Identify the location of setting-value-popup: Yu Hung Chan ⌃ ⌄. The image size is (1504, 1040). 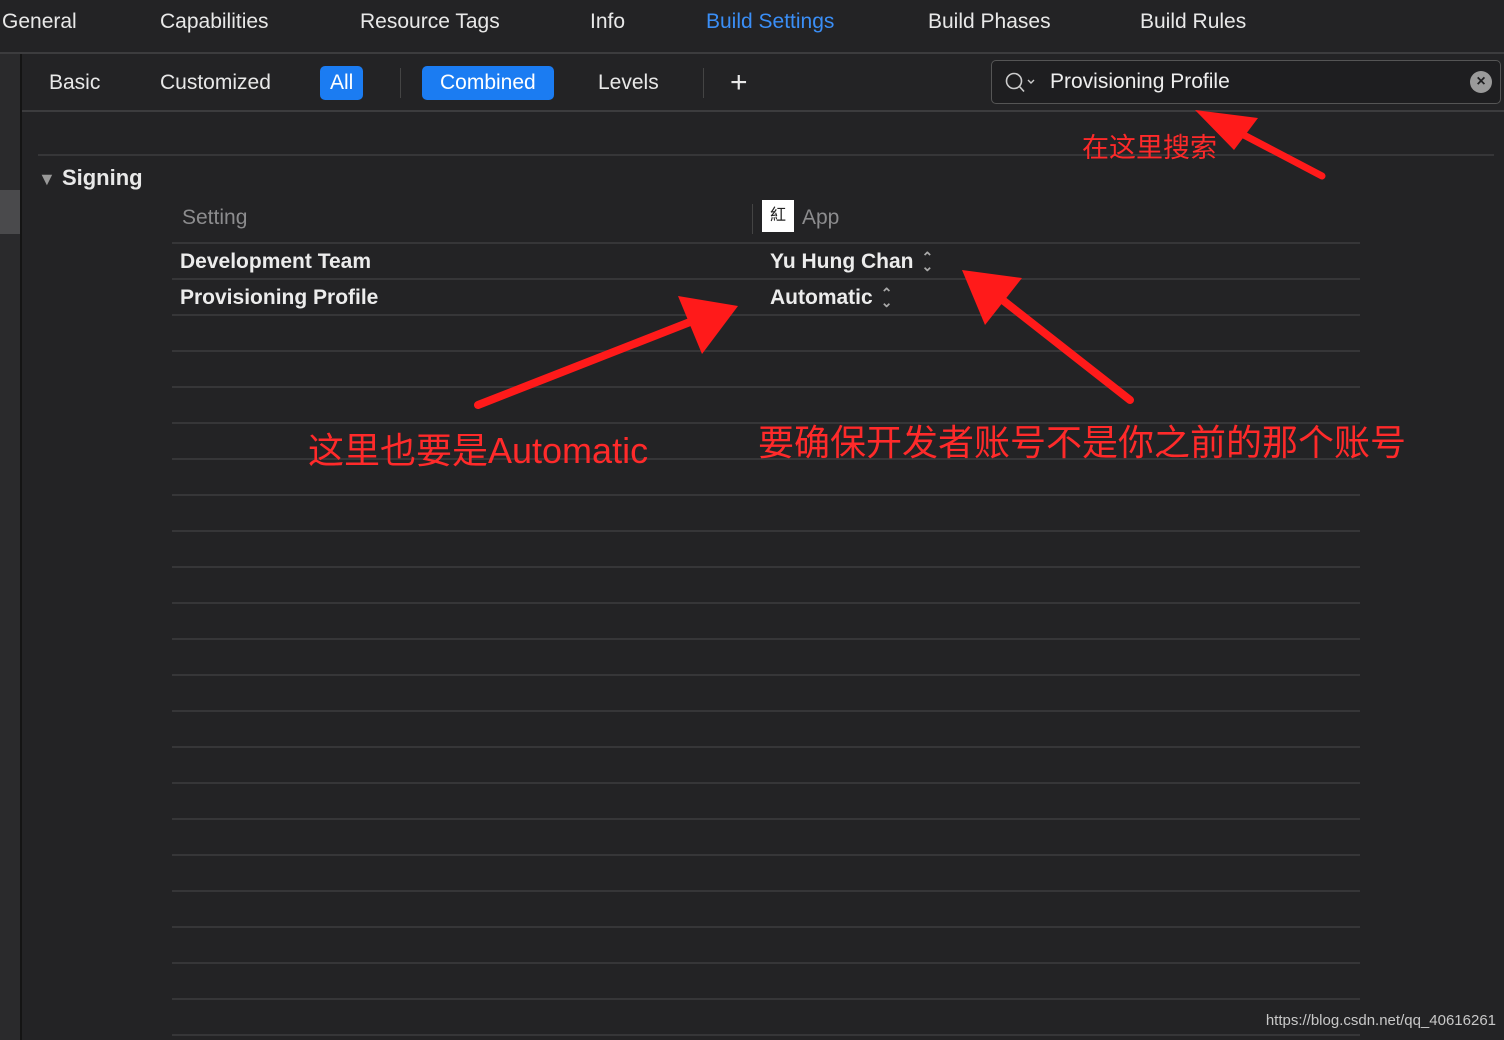
(851, 262).